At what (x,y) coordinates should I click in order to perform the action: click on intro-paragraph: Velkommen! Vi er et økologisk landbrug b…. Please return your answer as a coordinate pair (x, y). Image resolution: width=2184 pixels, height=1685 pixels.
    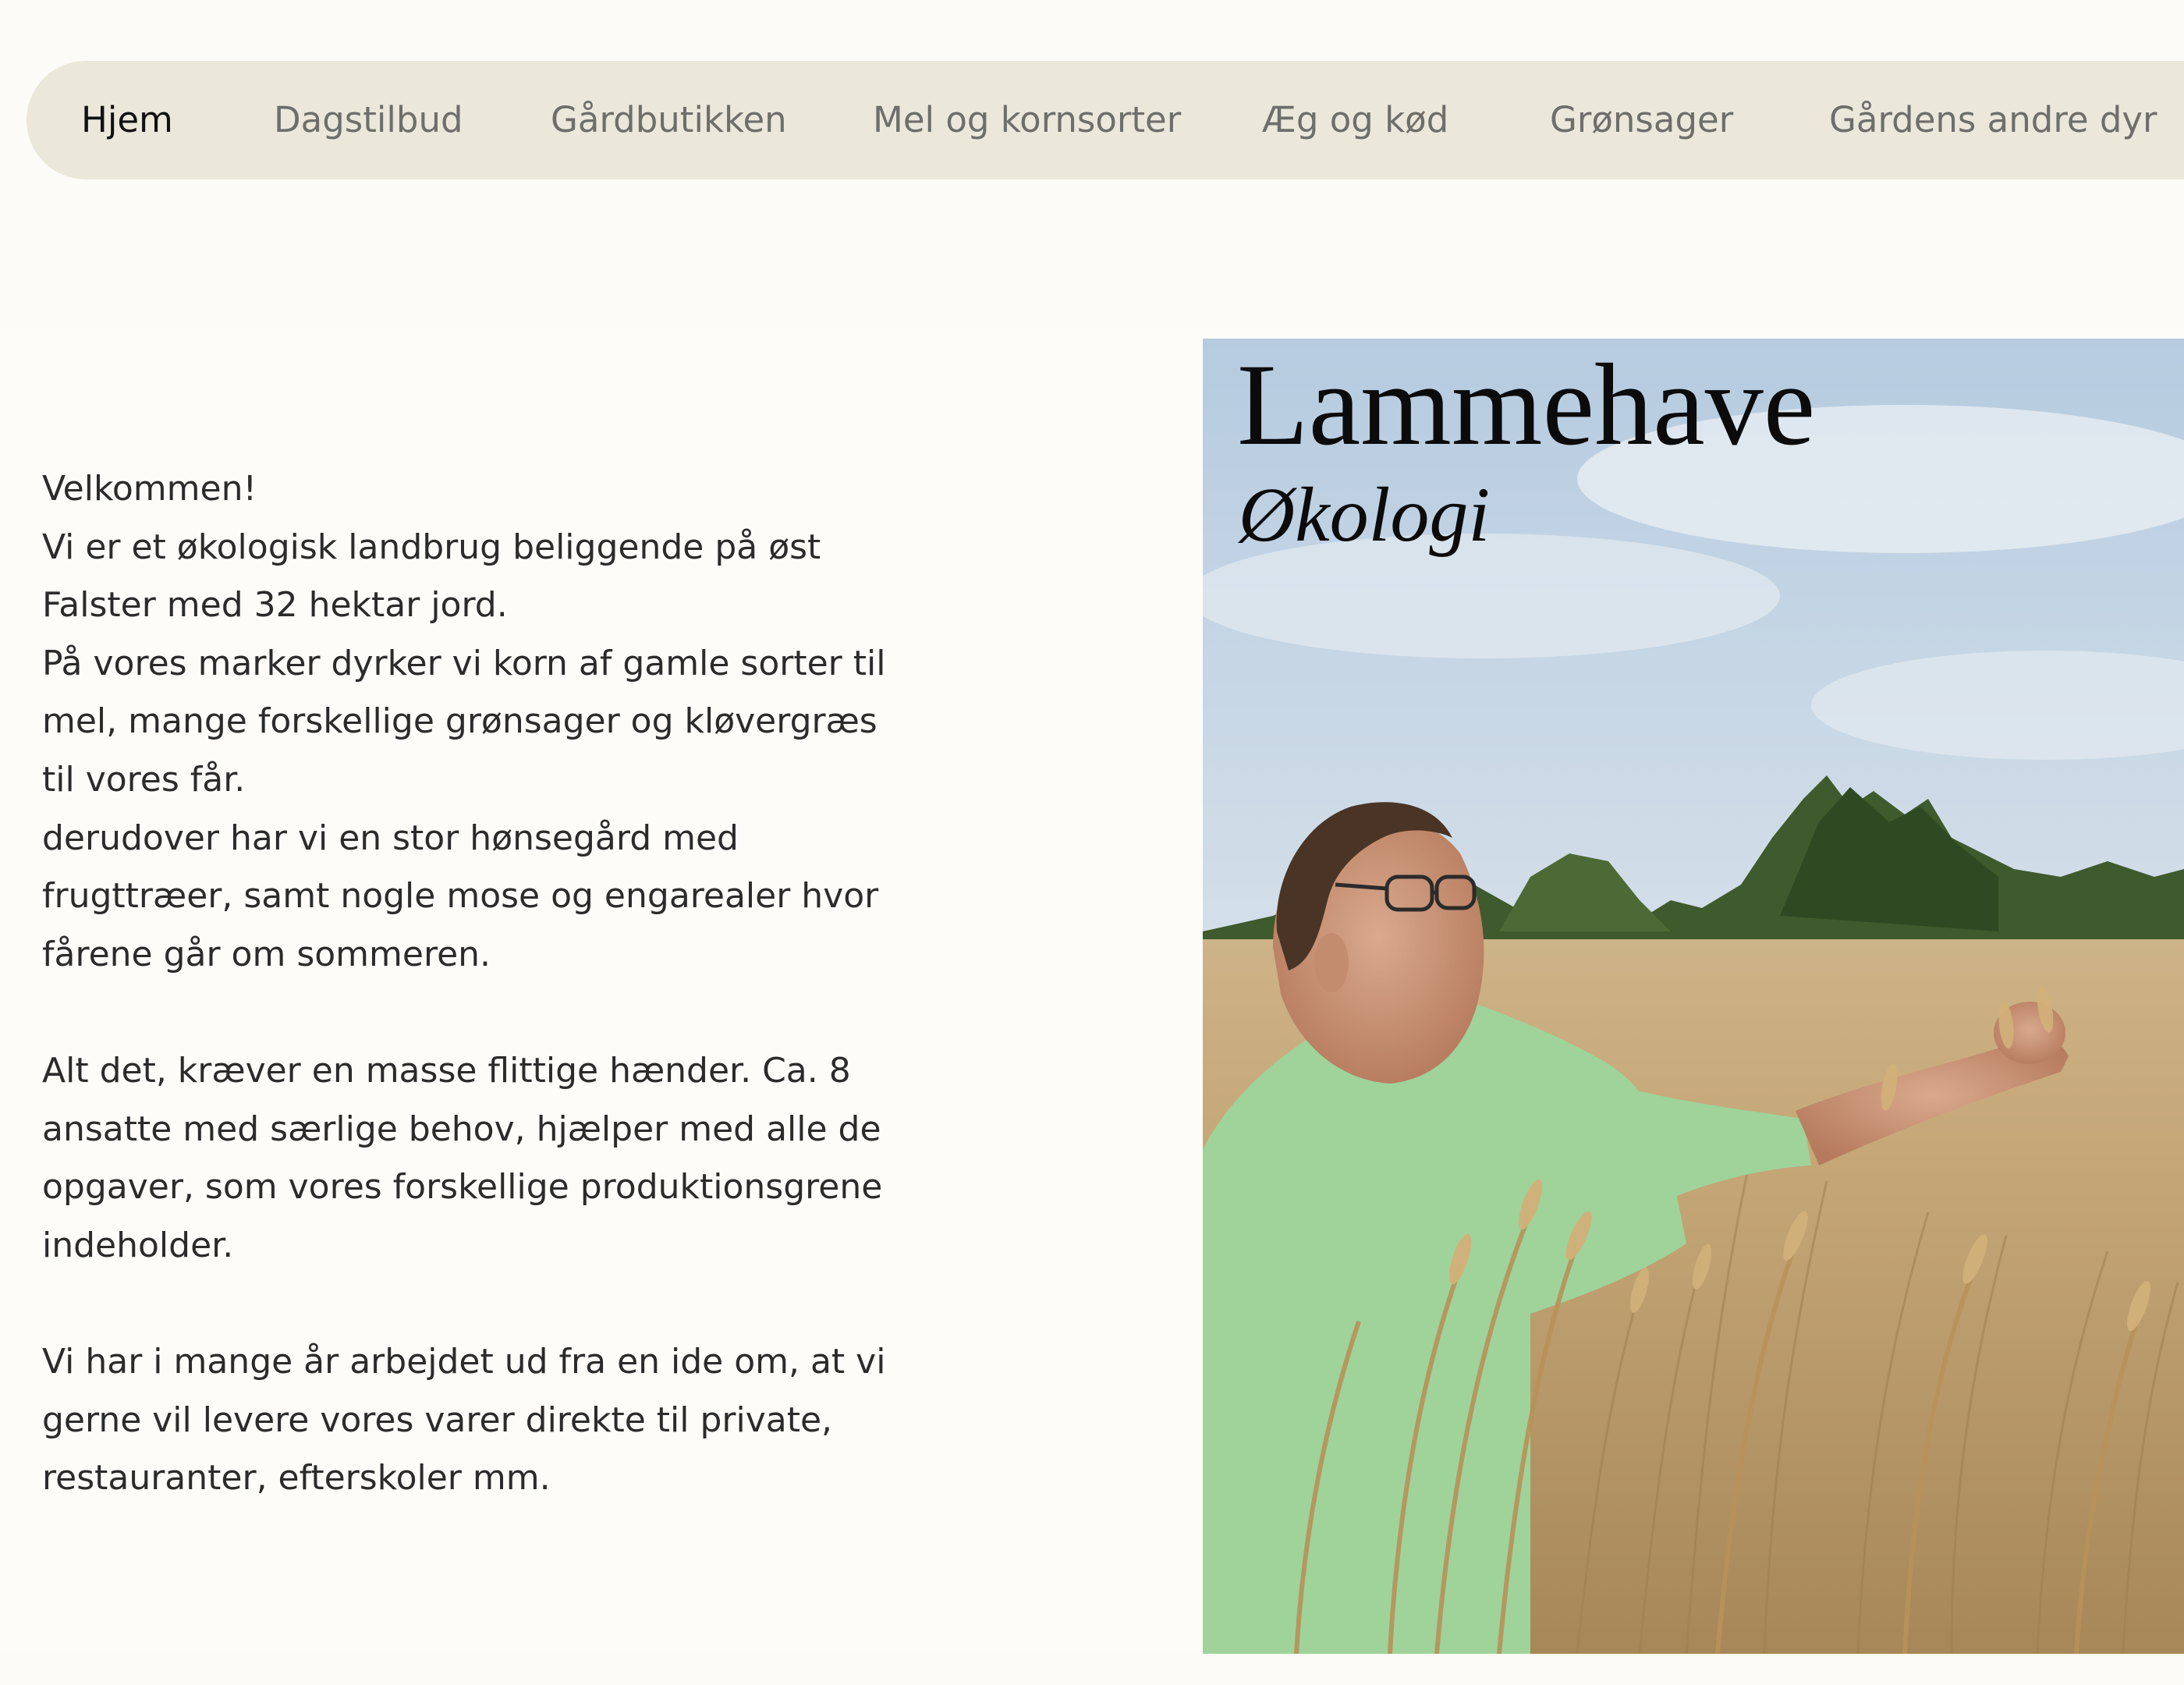
    Looking at the image, I should click on (495, 722).